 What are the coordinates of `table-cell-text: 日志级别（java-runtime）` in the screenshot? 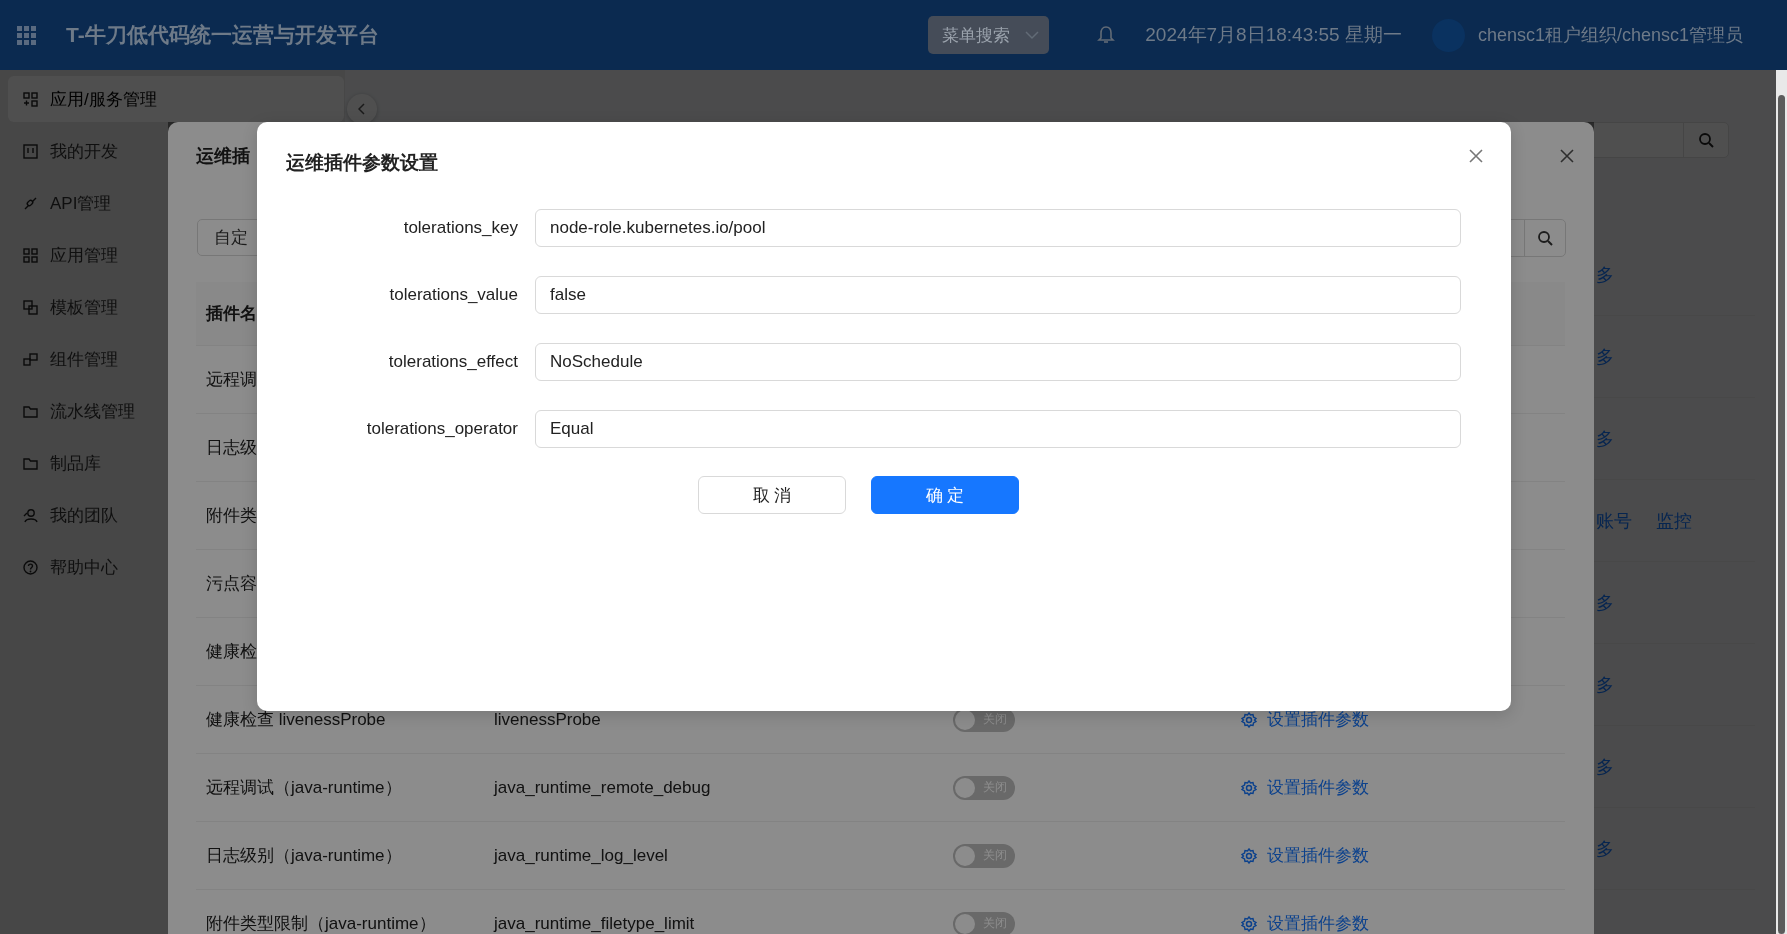 It's located at (304, 856).